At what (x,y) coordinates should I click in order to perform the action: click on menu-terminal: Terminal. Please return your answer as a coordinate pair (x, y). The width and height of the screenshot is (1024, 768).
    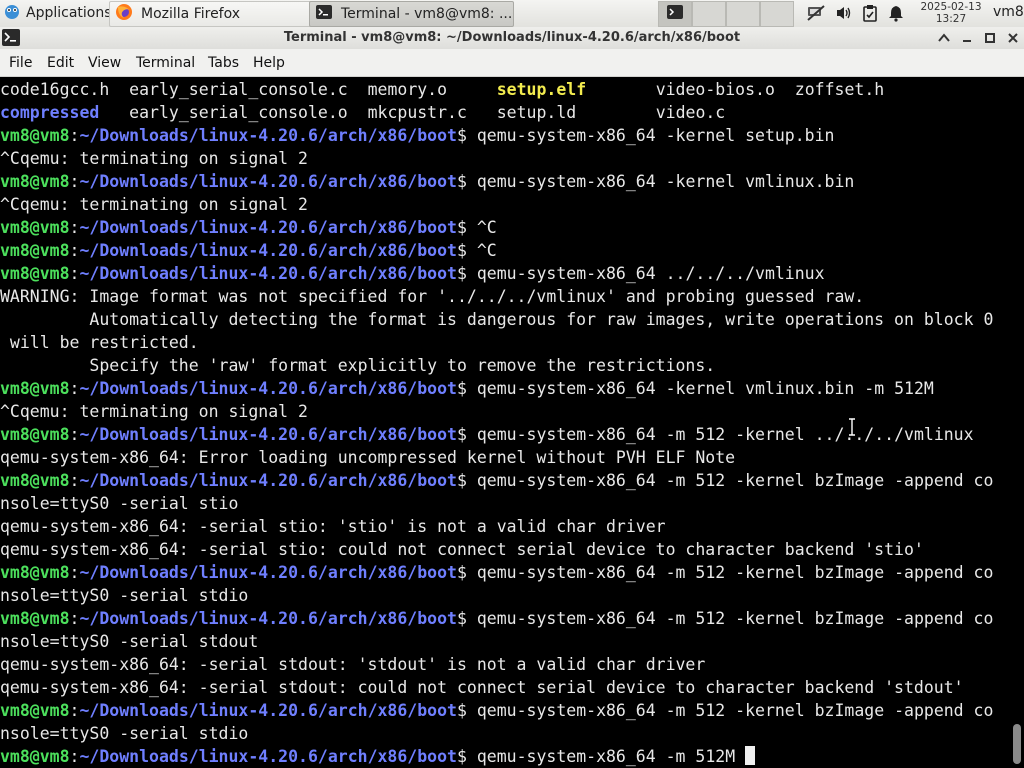
    Looking at the image, I should click on (165, 63).